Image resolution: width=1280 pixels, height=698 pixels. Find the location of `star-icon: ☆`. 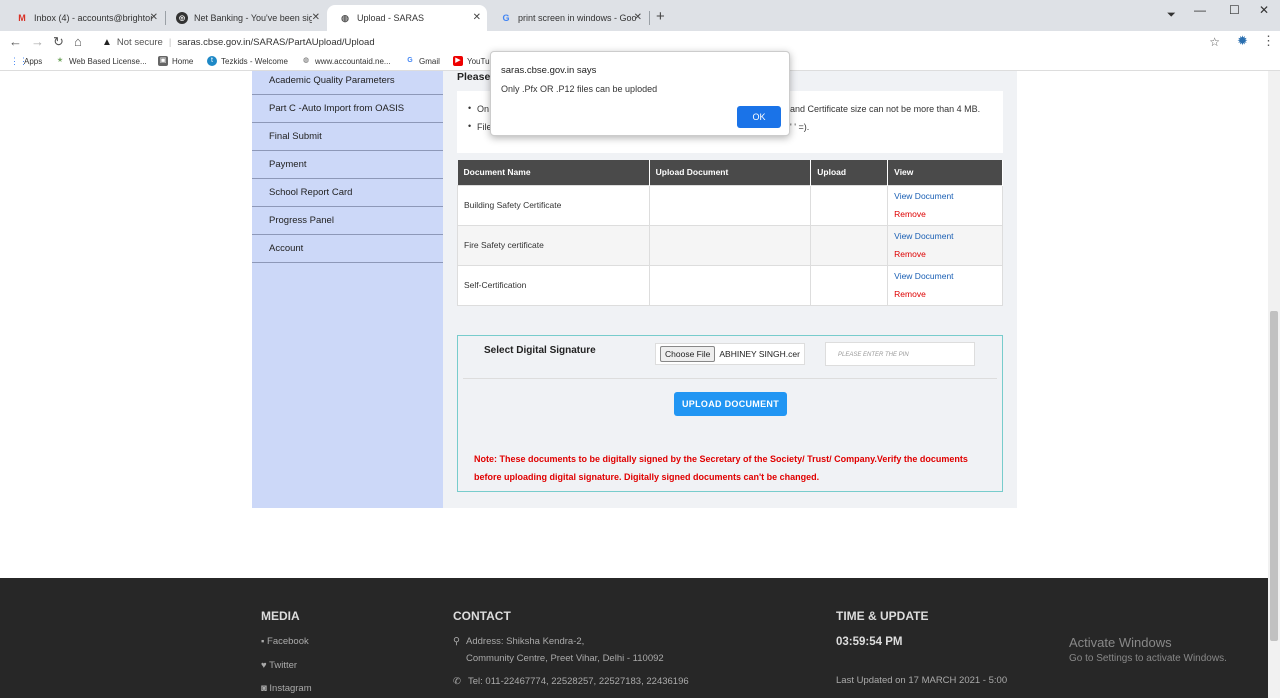

star-icon: ☆ is located at coordinates (1214, 42).